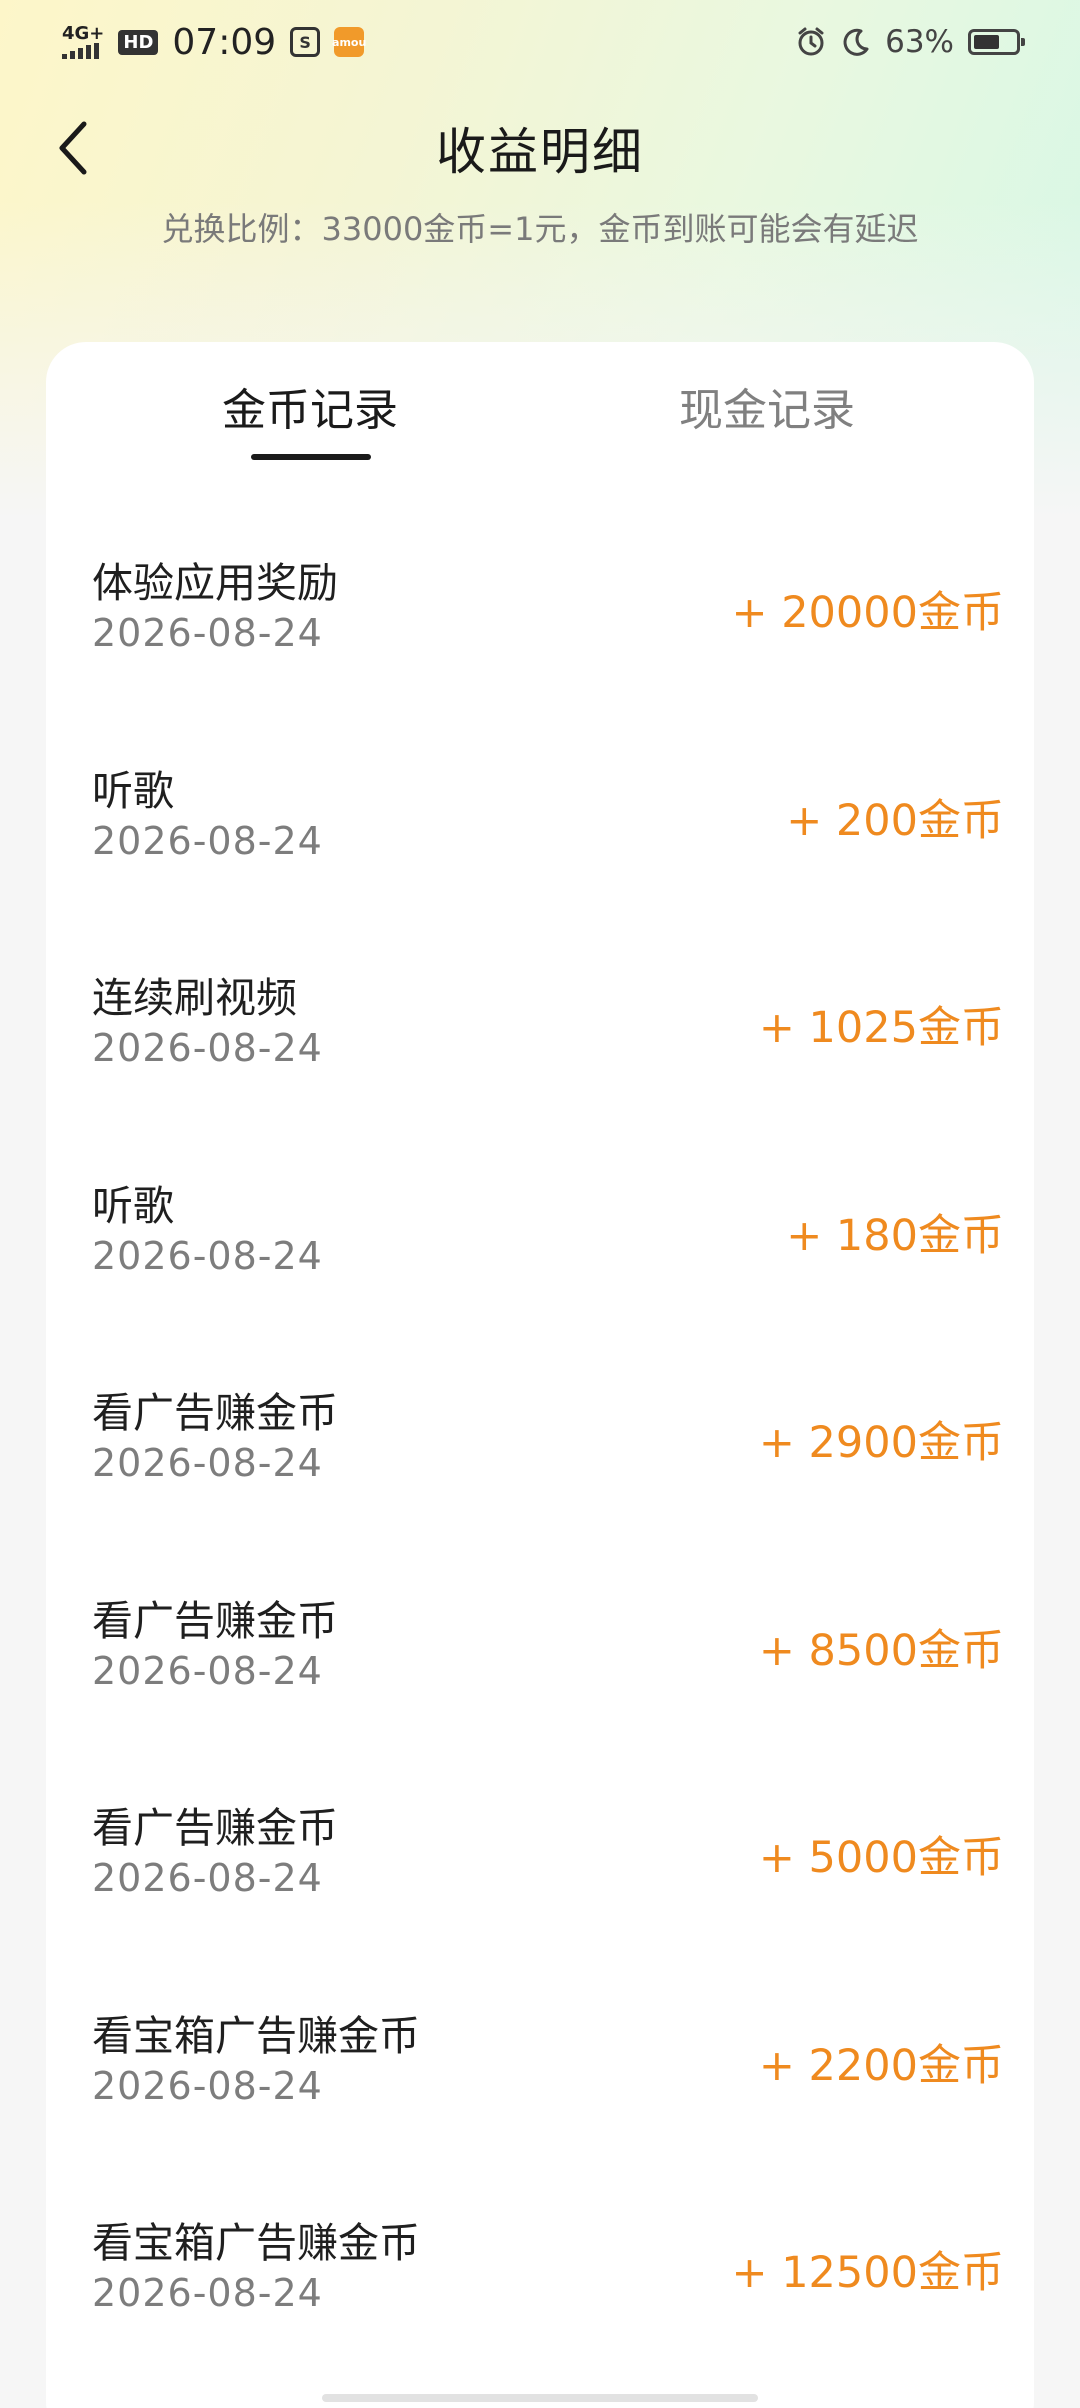 This screenshot has width=1080, height=2408. What do you see at coordinates (540, 1068) in the screenshot?
I see `list-item: 连续刷视频 2026-08-24 + 1025金币` at bounding box center [540, 1068].